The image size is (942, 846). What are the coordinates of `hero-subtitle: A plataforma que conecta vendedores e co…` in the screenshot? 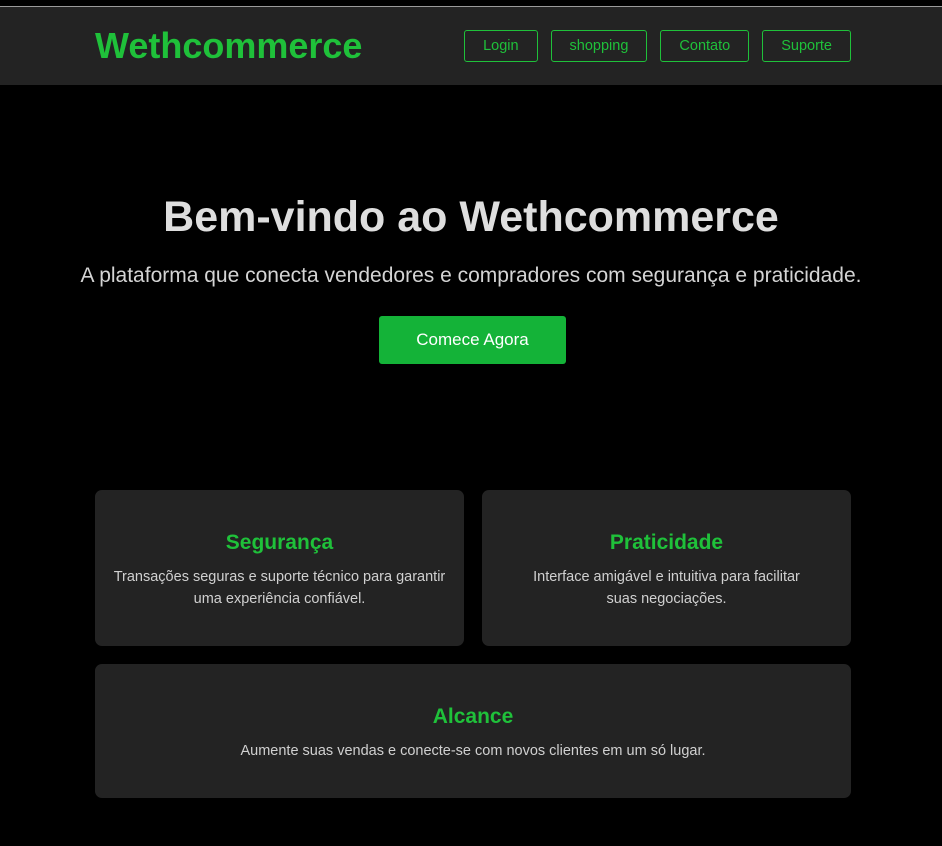 It's located at (471, 275).